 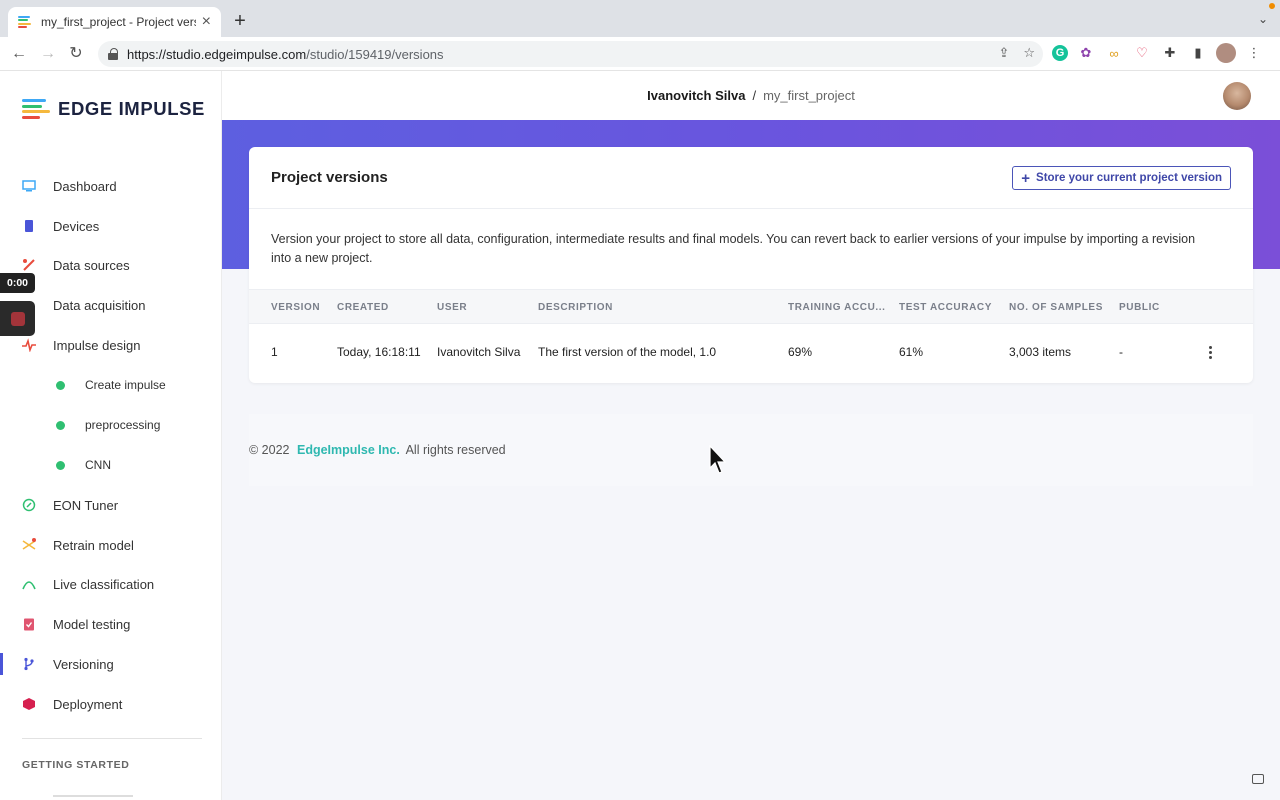 I want to click on lock-icon, so click(x=113, y=54).